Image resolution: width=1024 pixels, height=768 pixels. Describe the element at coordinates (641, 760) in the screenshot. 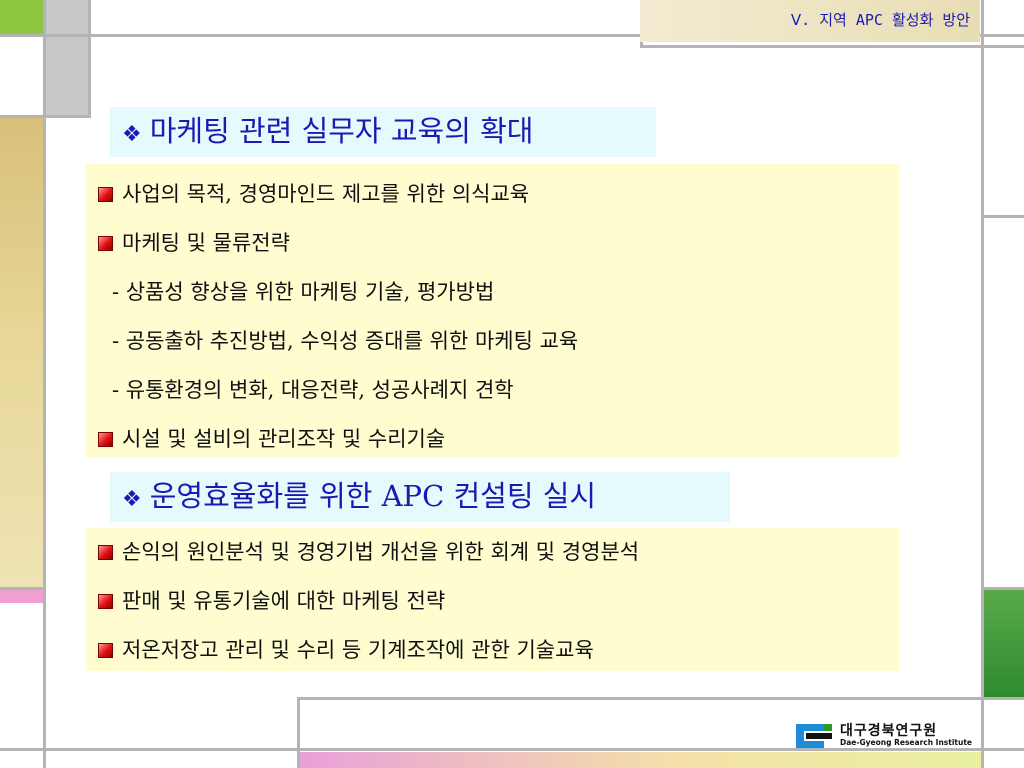

I see `bottom-gradient-strip` at that location.